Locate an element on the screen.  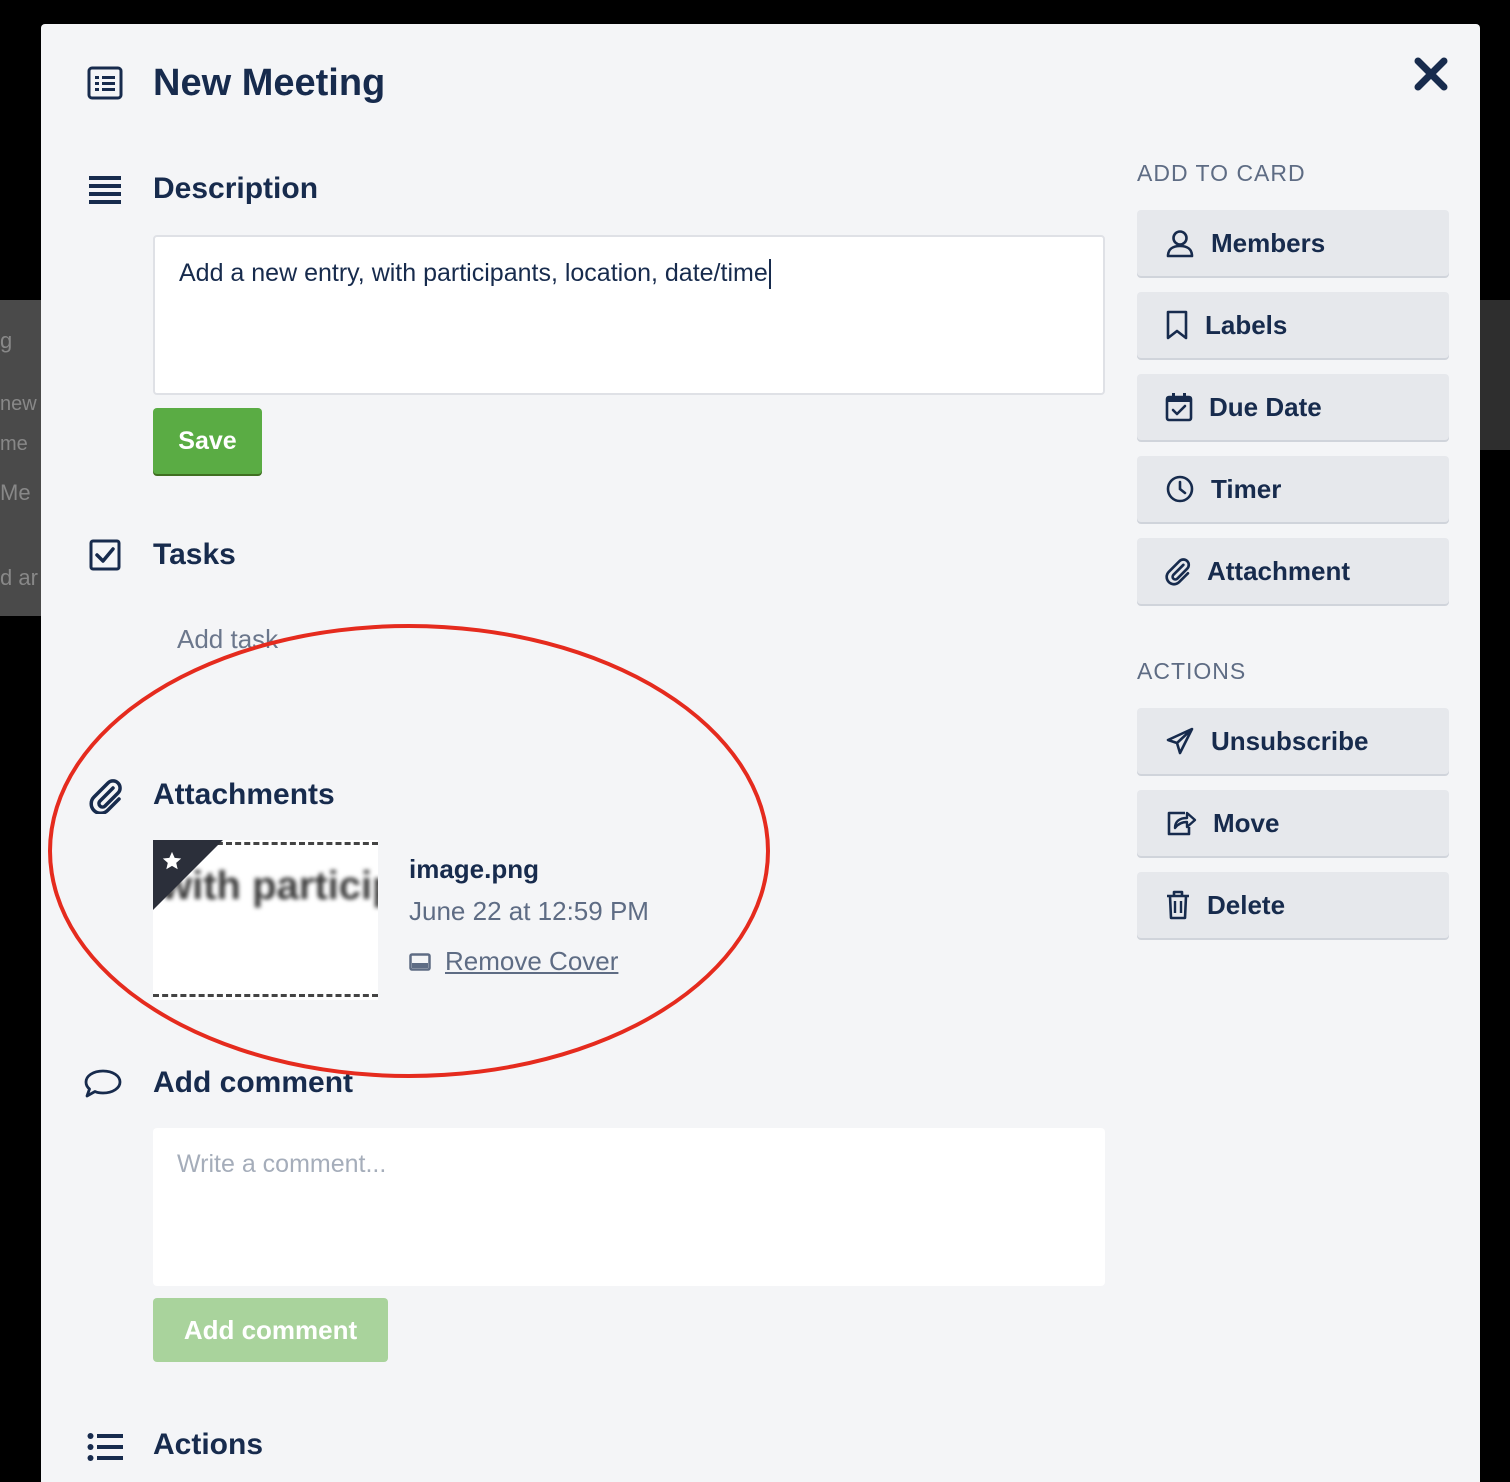
card-icon is located at coordinates (105, 83).